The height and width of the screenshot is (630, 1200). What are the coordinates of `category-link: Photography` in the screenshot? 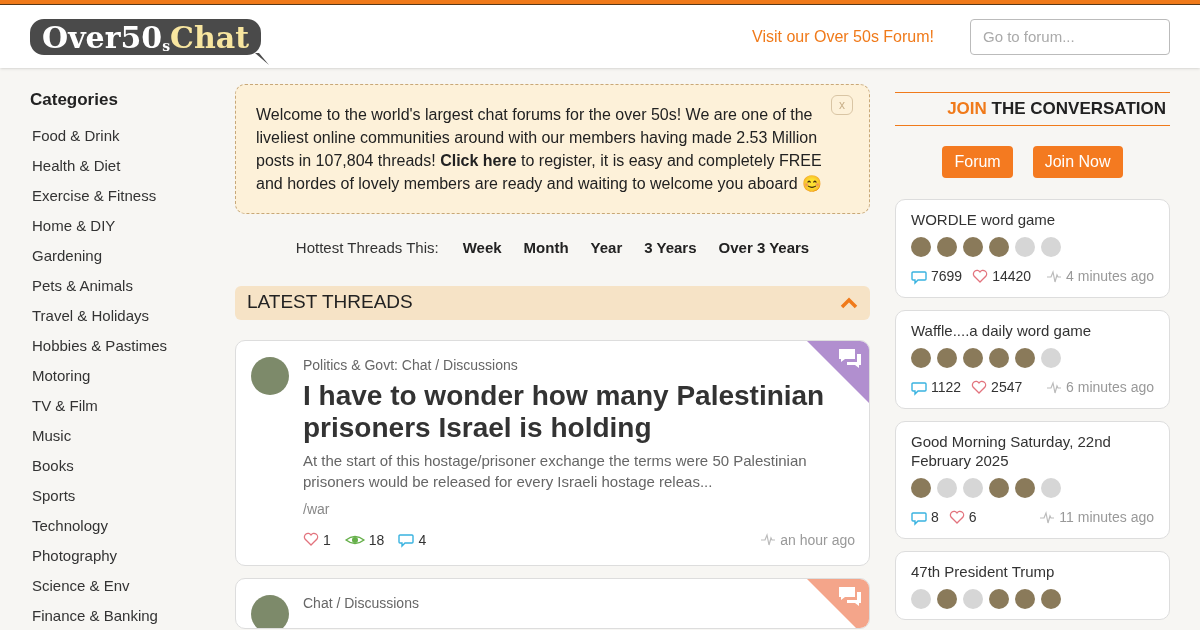 It's located at (75, 556).